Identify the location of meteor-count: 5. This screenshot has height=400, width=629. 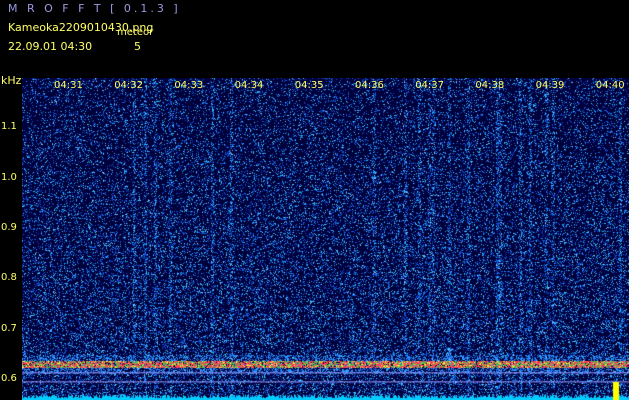
(137, 46).